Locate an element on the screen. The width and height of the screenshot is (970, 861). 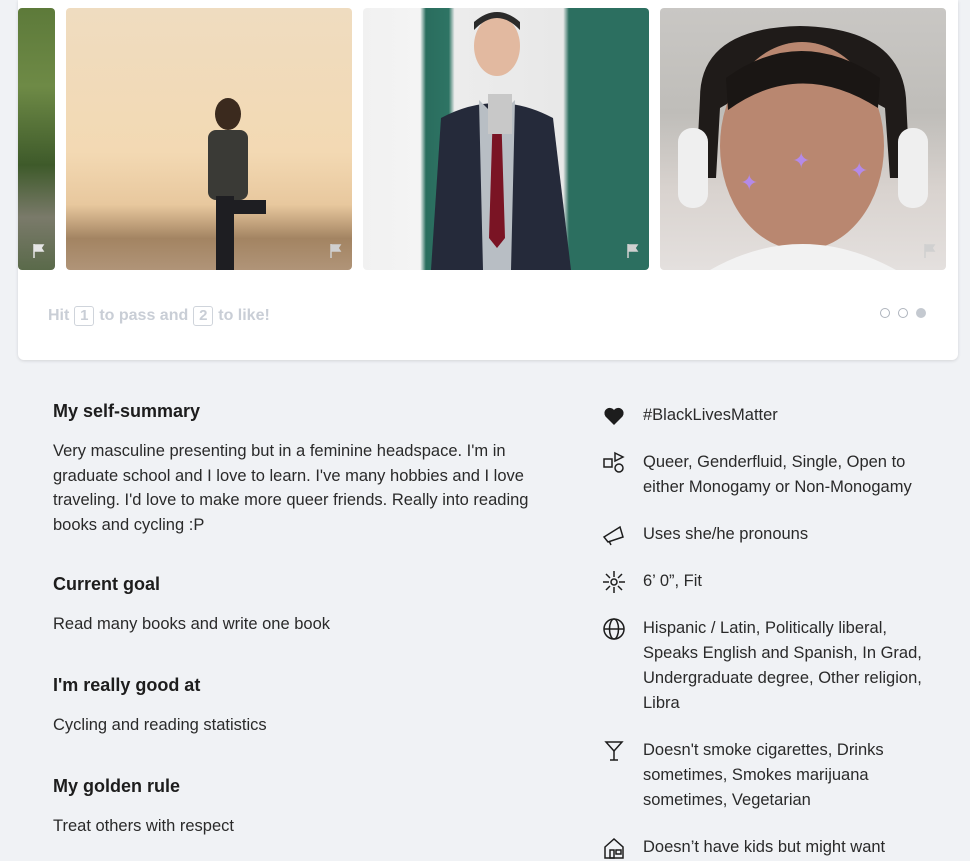
house-icon is located at coordinates (614, 848).